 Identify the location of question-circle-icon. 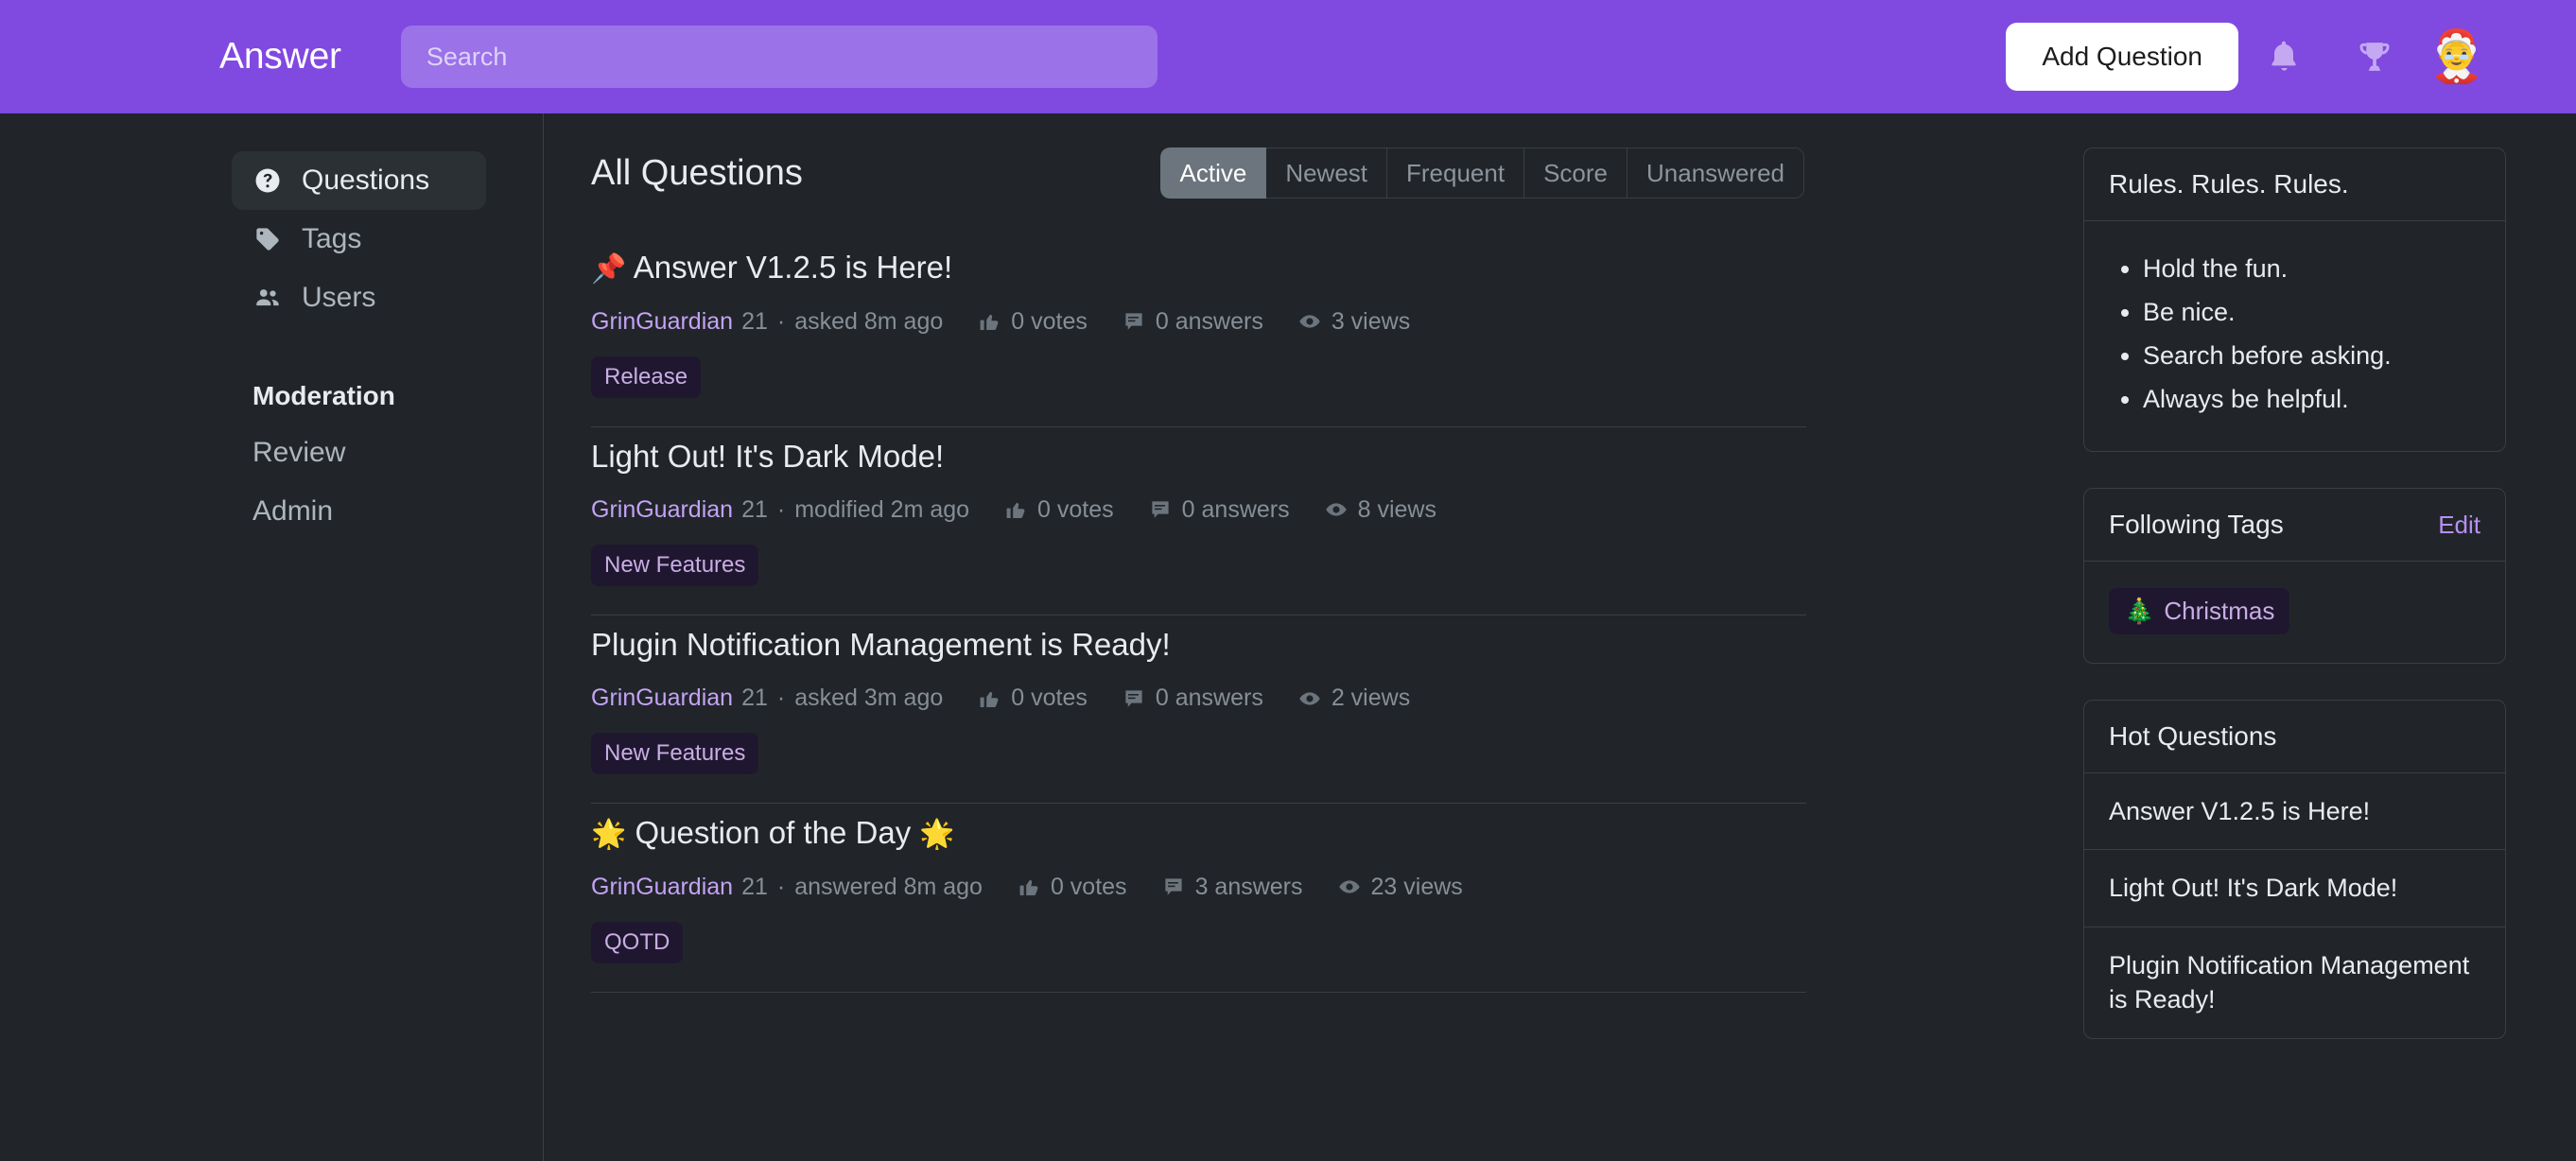
(267, 180).